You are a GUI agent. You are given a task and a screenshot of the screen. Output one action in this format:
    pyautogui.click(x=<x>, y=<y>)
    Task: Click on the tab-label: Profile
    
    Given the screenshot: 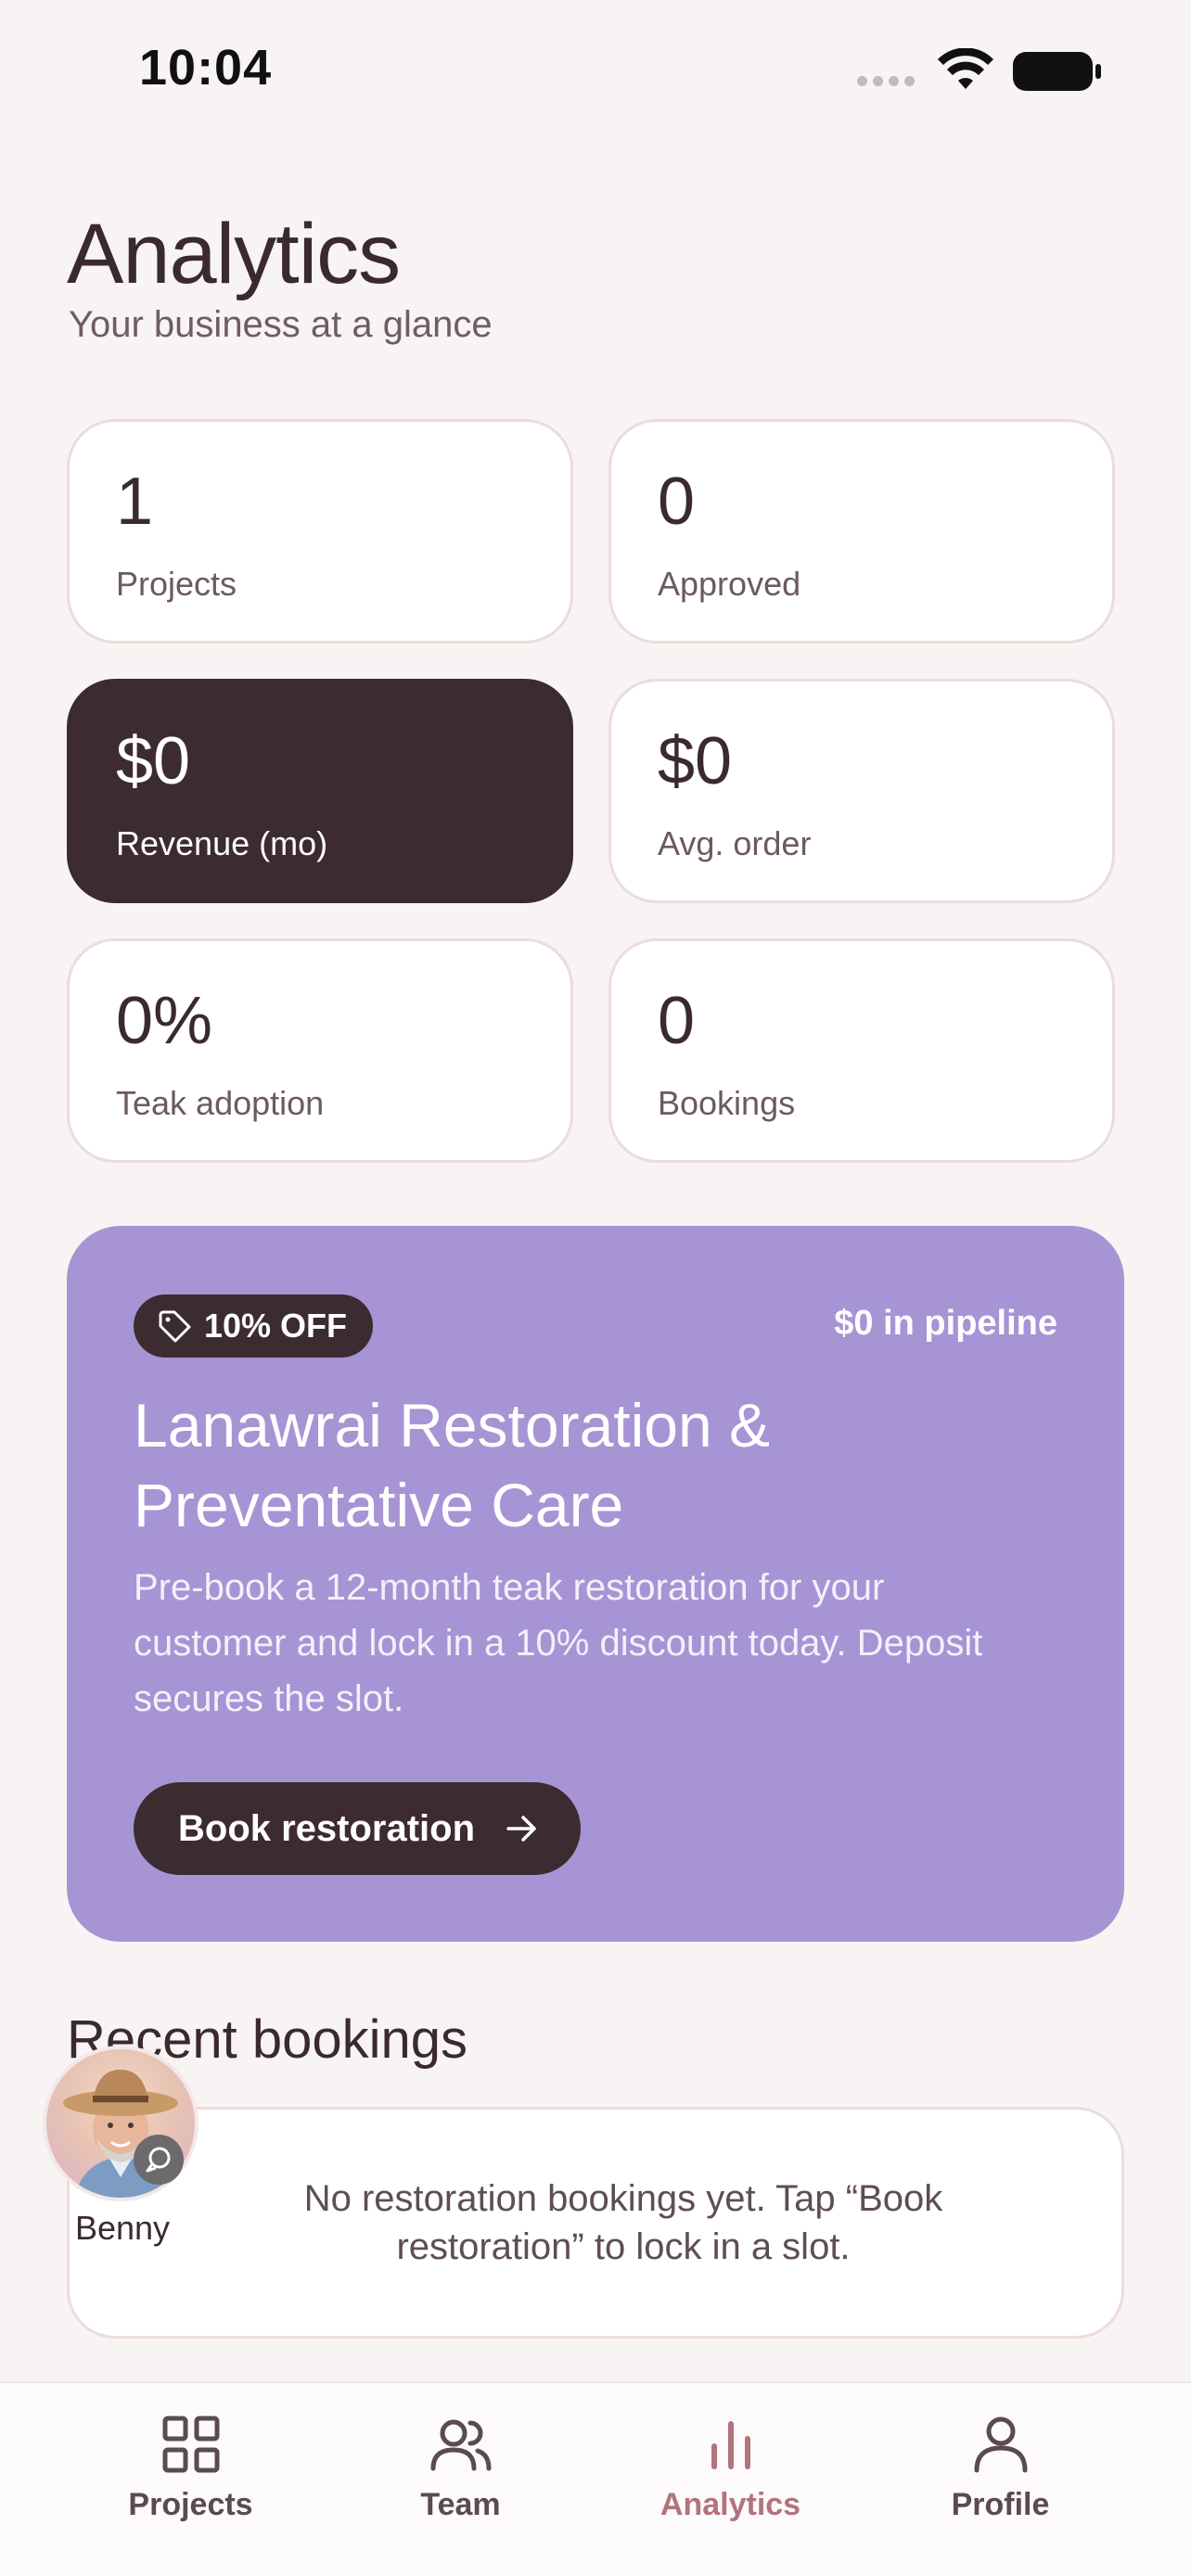 What is the action you would take?
    pyautogui.click(x=1000, y=2504)
    